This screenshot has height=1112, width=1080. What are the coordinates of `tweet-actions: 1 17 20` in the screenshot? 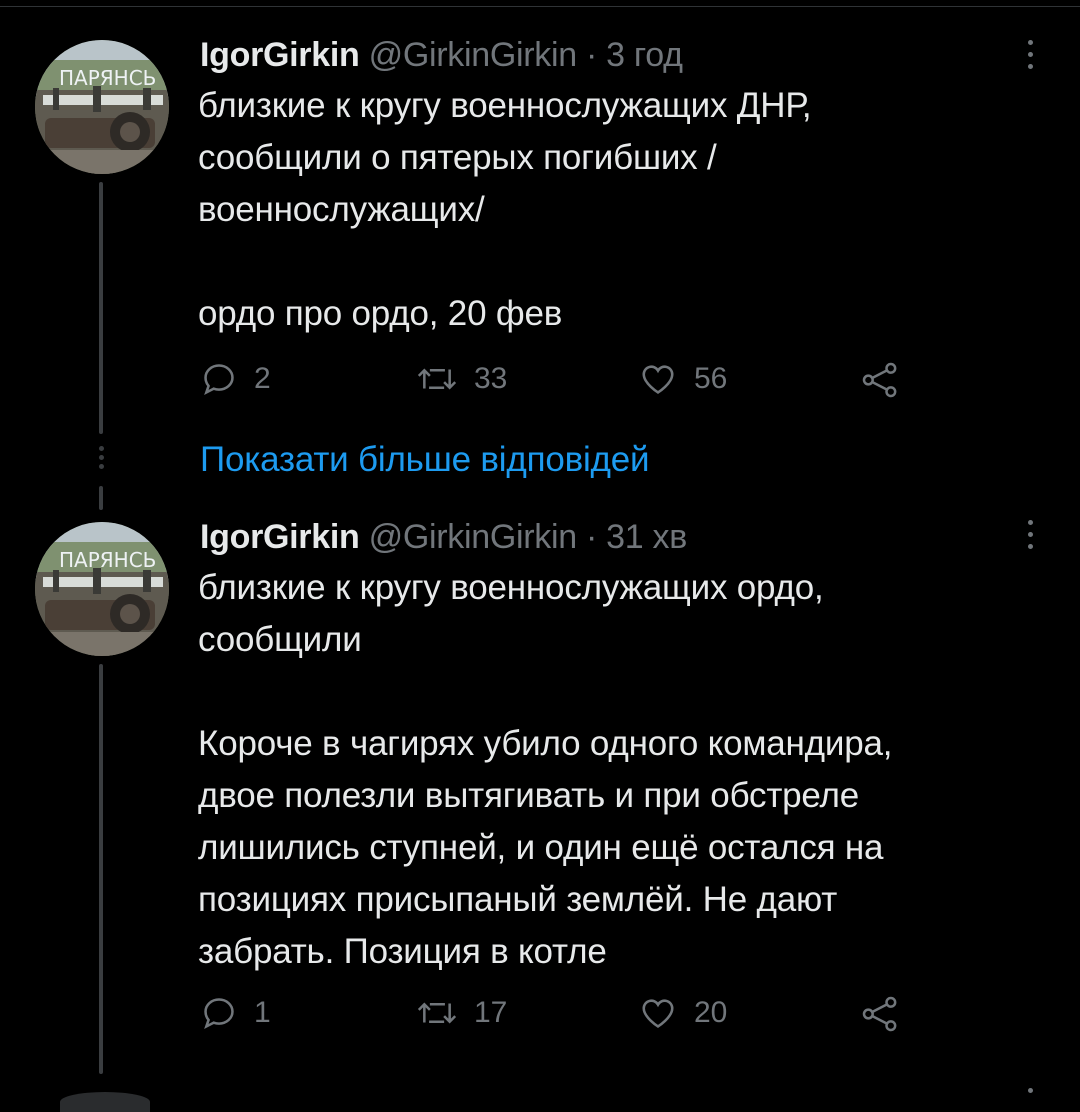 It's located at (558, 1016).